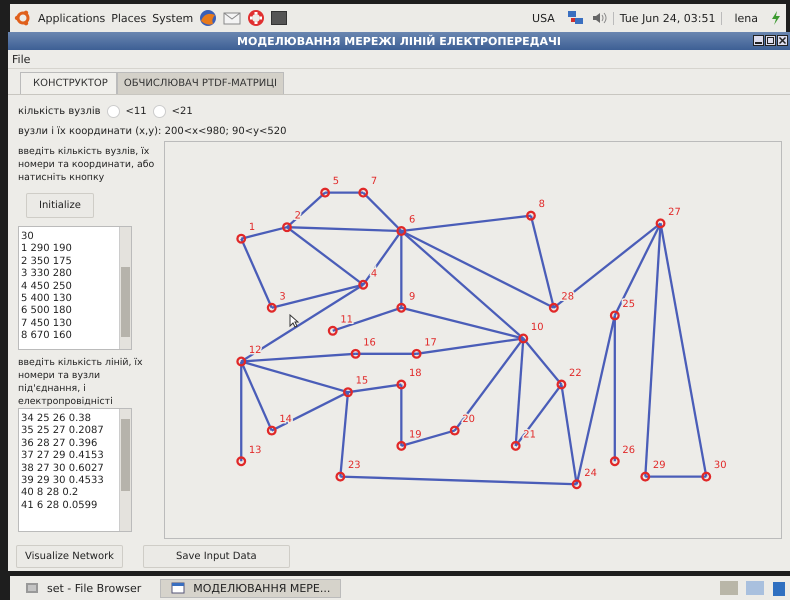 This screenshot has width=790, height=600. Describe the element at coordinates (336, 182) in the screenshot. I see `node-label: 5` at that location.